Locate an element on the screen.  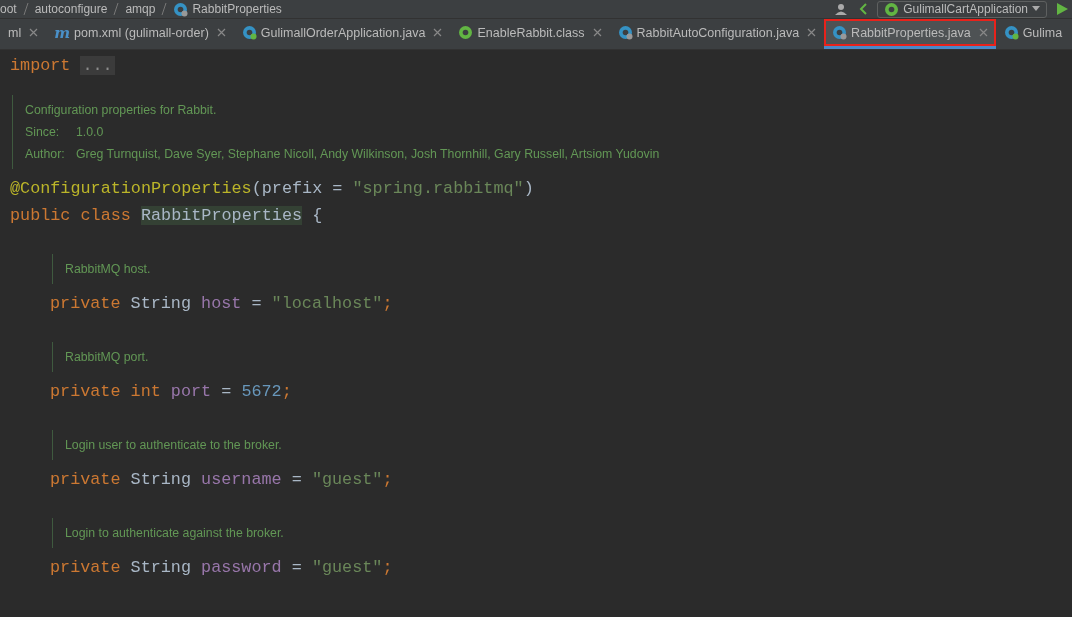
doc-text: Login user to authenticate to the broker. is located at coordinates (173, 445).